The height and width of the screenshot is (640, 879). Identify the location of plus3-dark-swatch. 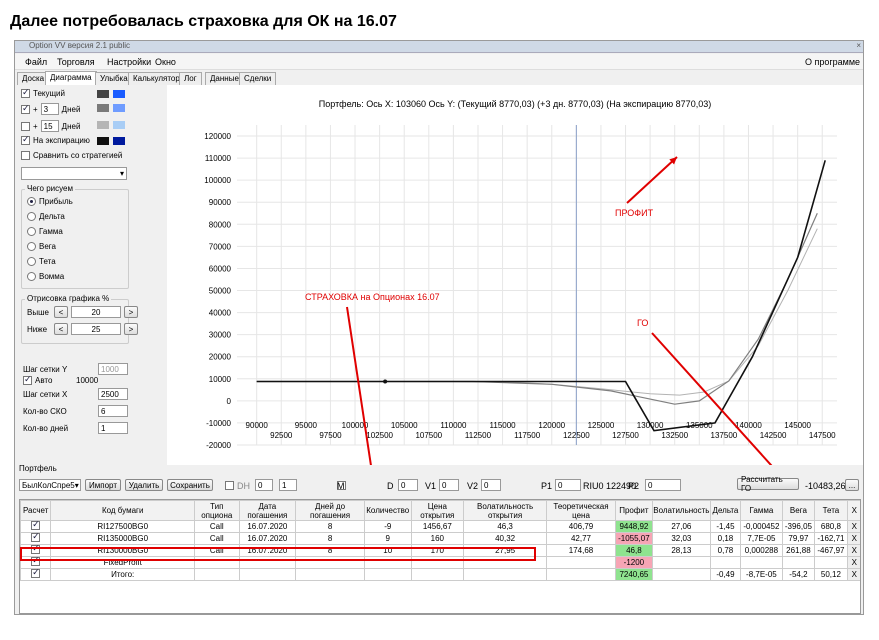
(103, 108).